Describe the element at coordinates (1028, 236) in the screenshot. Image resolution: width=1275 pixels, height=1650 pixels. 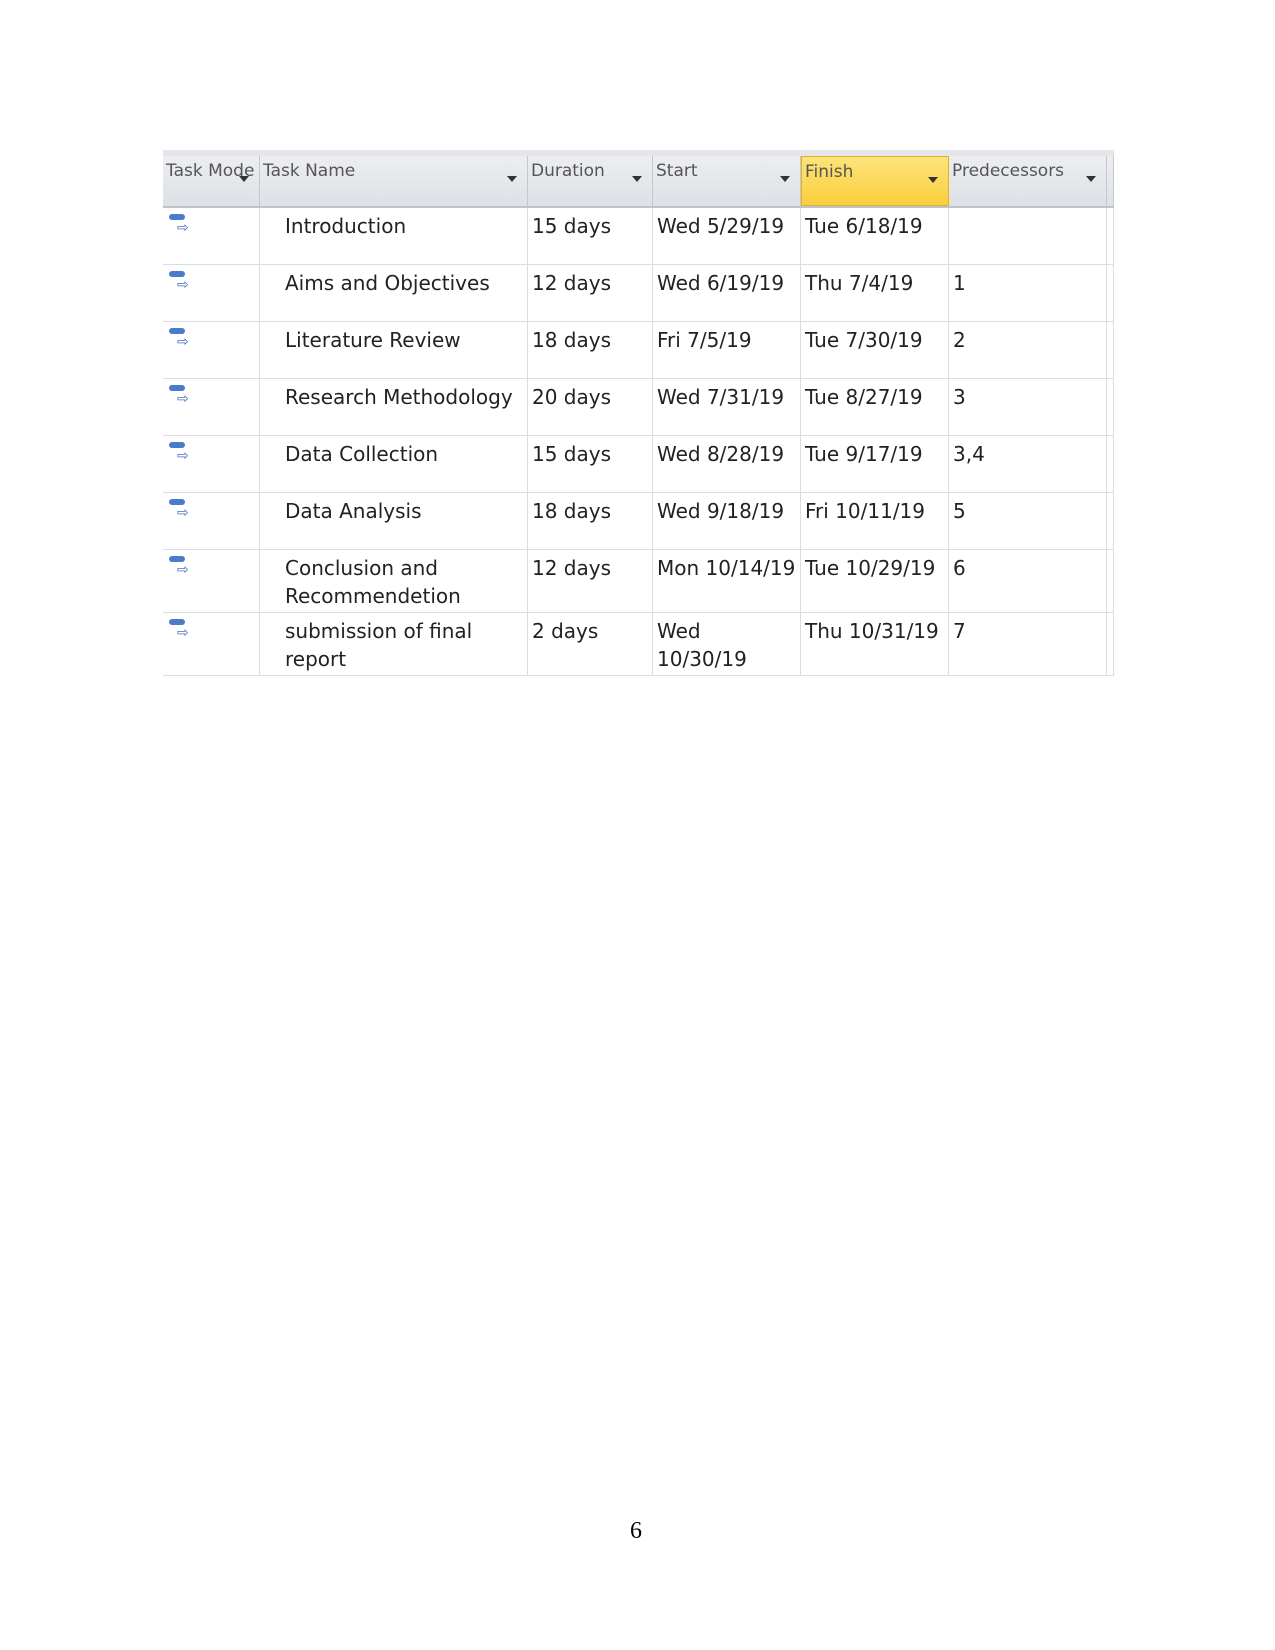
I see `predecessors-cell` at that location.